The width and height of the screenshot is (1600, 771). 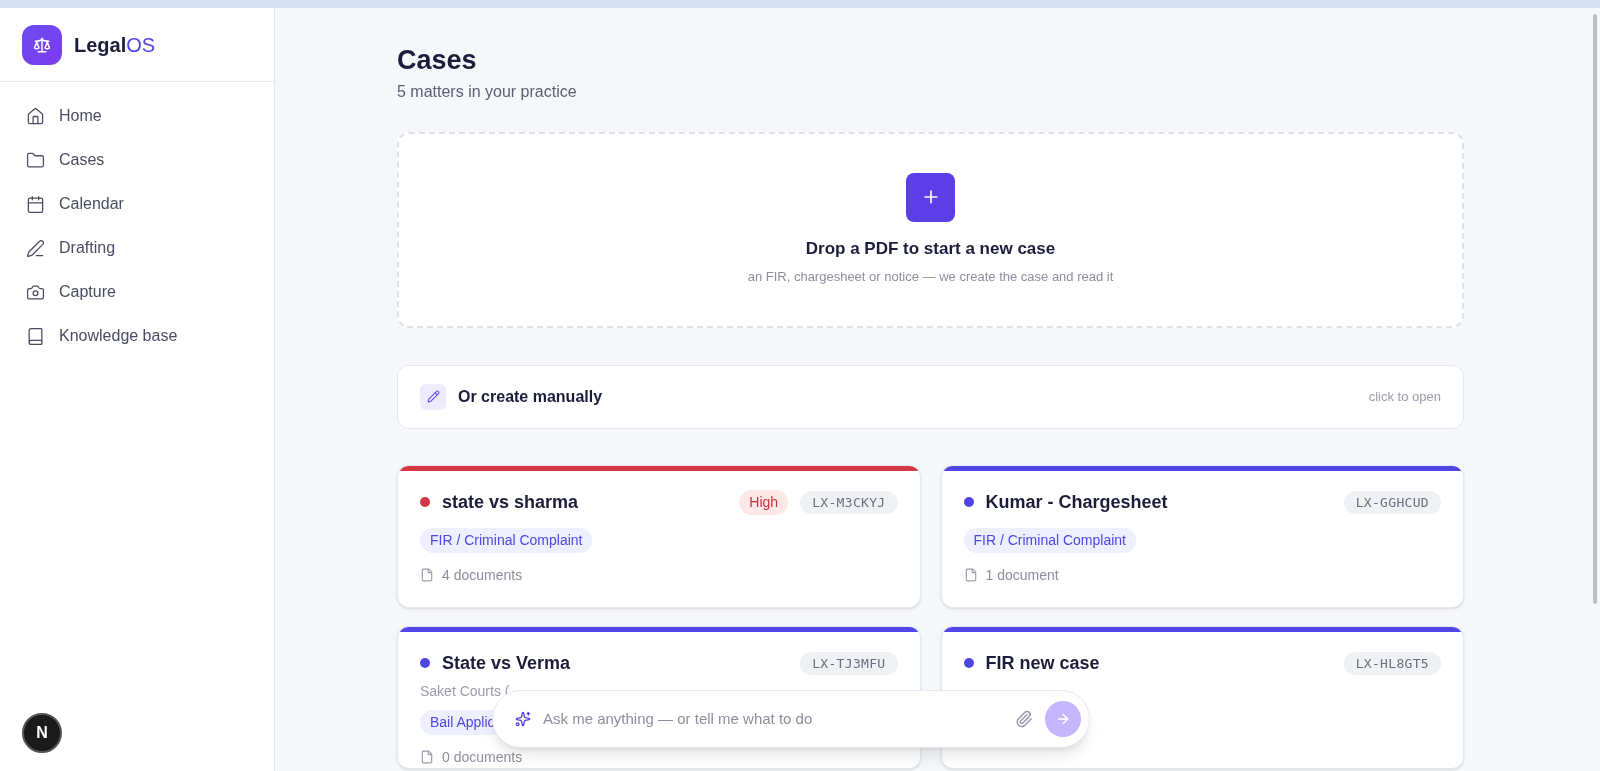 What do you see at coordinates (930, 277) in the screenshot?
I see `drop-zone-hint: an FIR, chargesheet or notice — we create the case and read it` at bounding box center [930, 277].